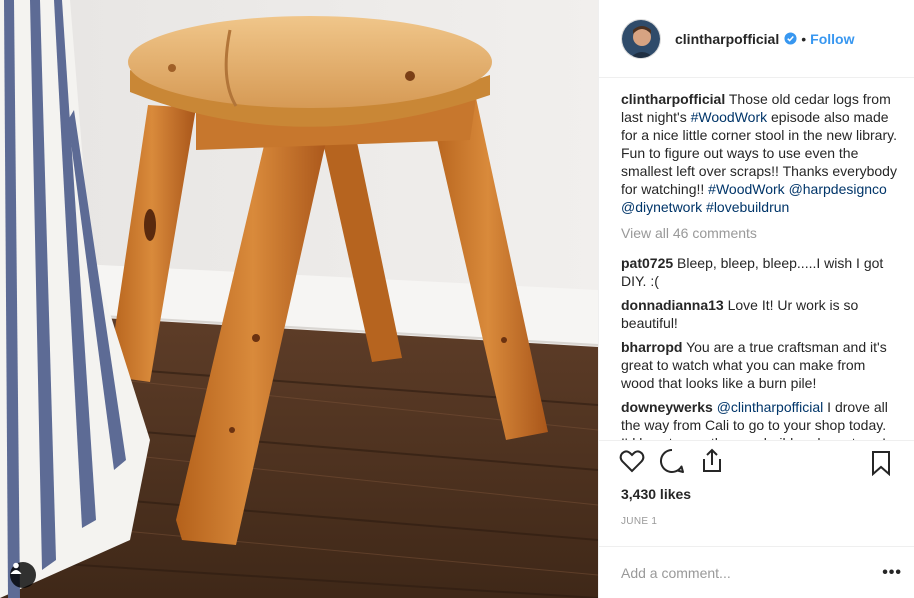  I want to click on mention-link: @diynetwork, so click(661, 207).